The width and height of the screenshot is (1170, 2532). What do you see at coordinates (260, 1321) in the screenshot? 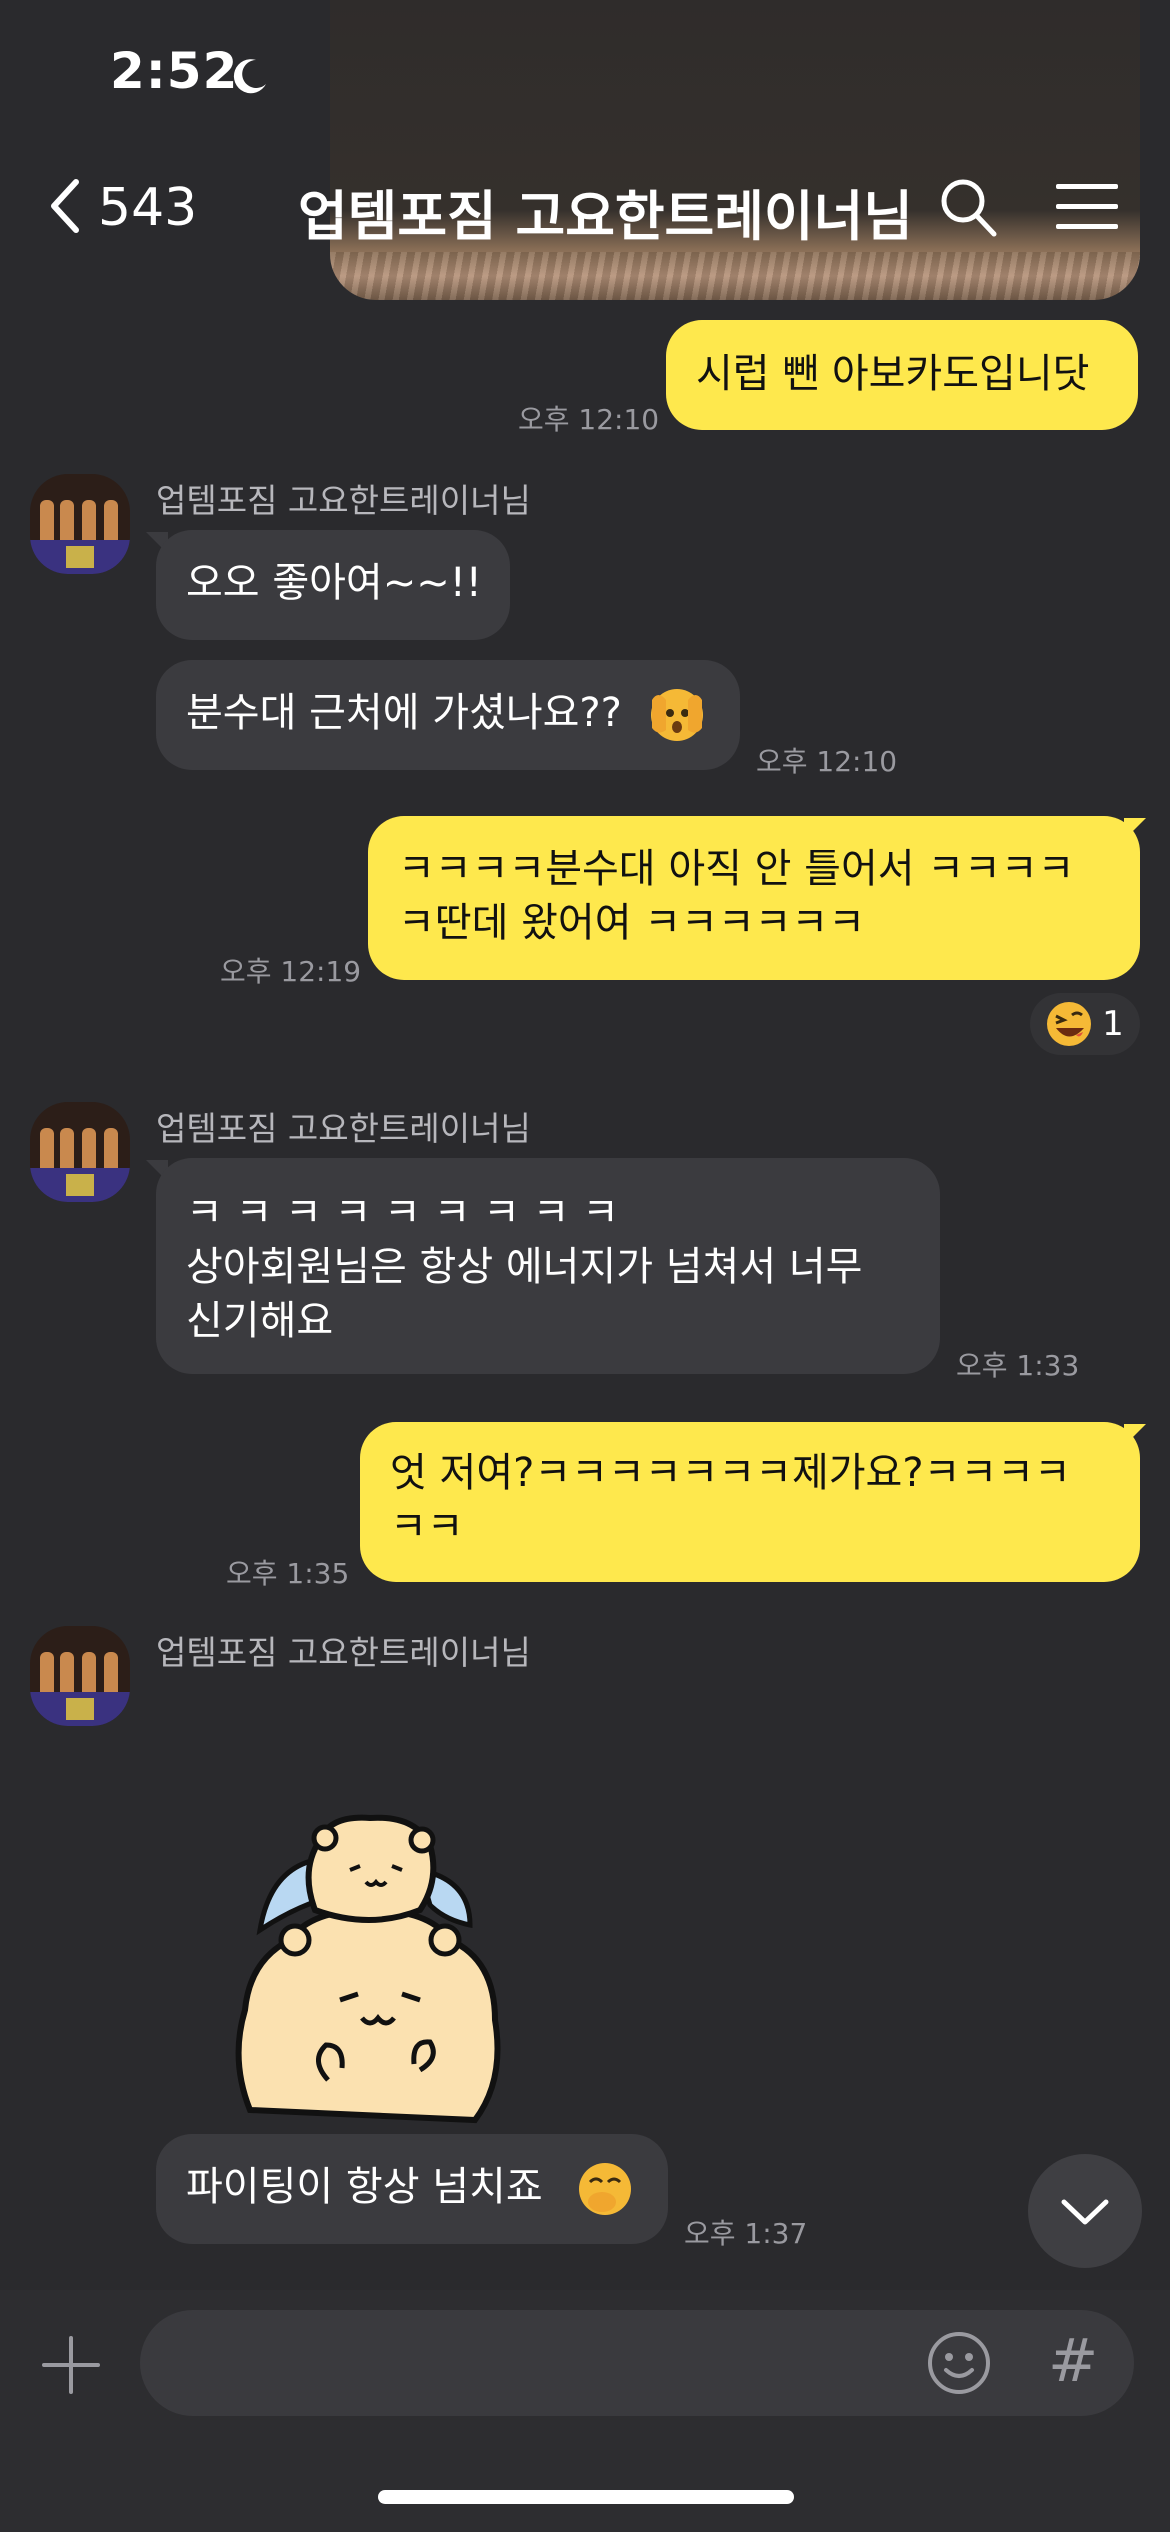
I see `message-text-line: 신기해요` at bounding box center [260, 1321].